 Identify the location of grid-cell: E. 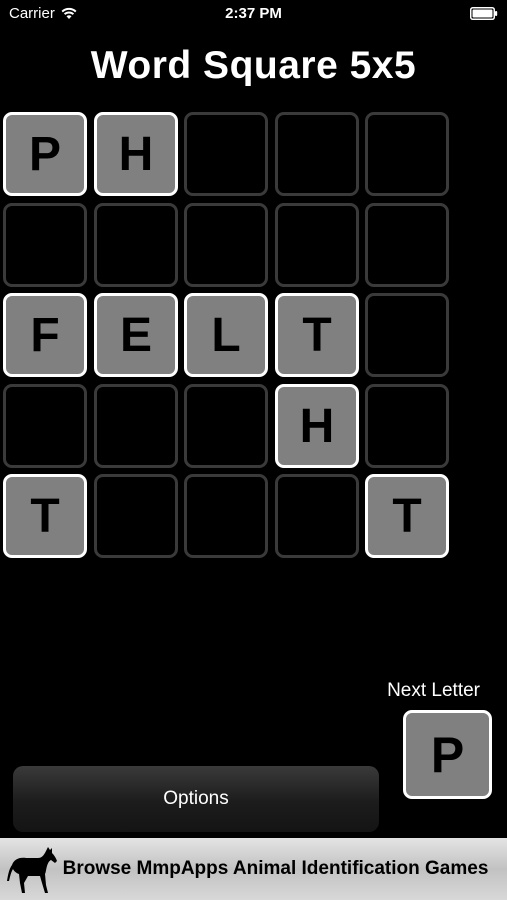
(136, 335).